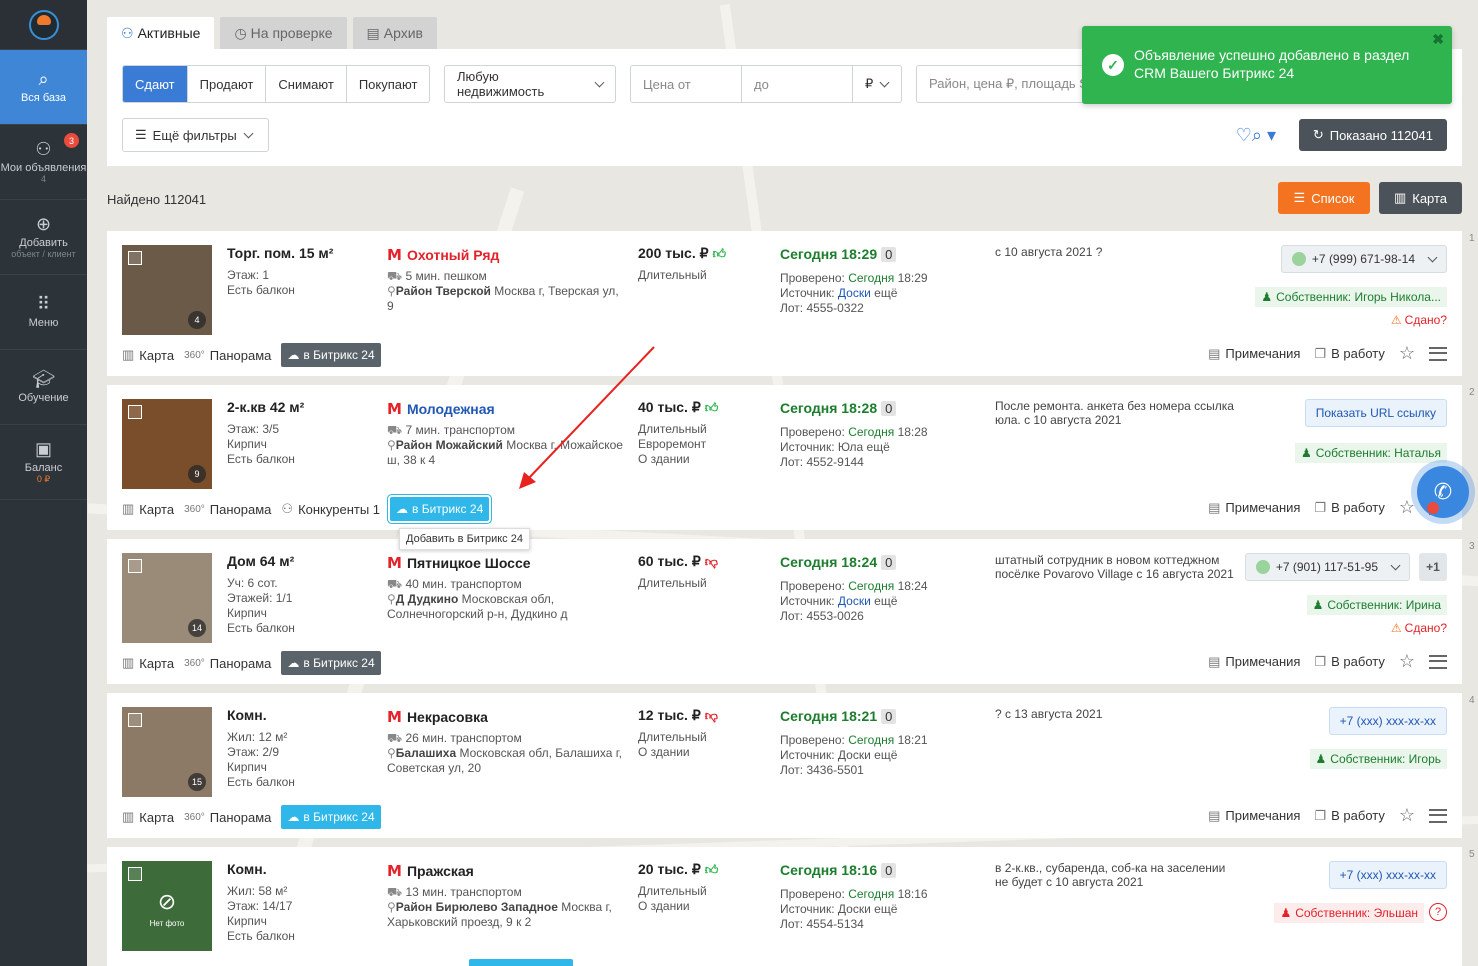 This screenshot has height=966, width=1478. Describe the element at coordinates (1433, 567) in the screenshot. I see `more-phones-button: +1` at that location.